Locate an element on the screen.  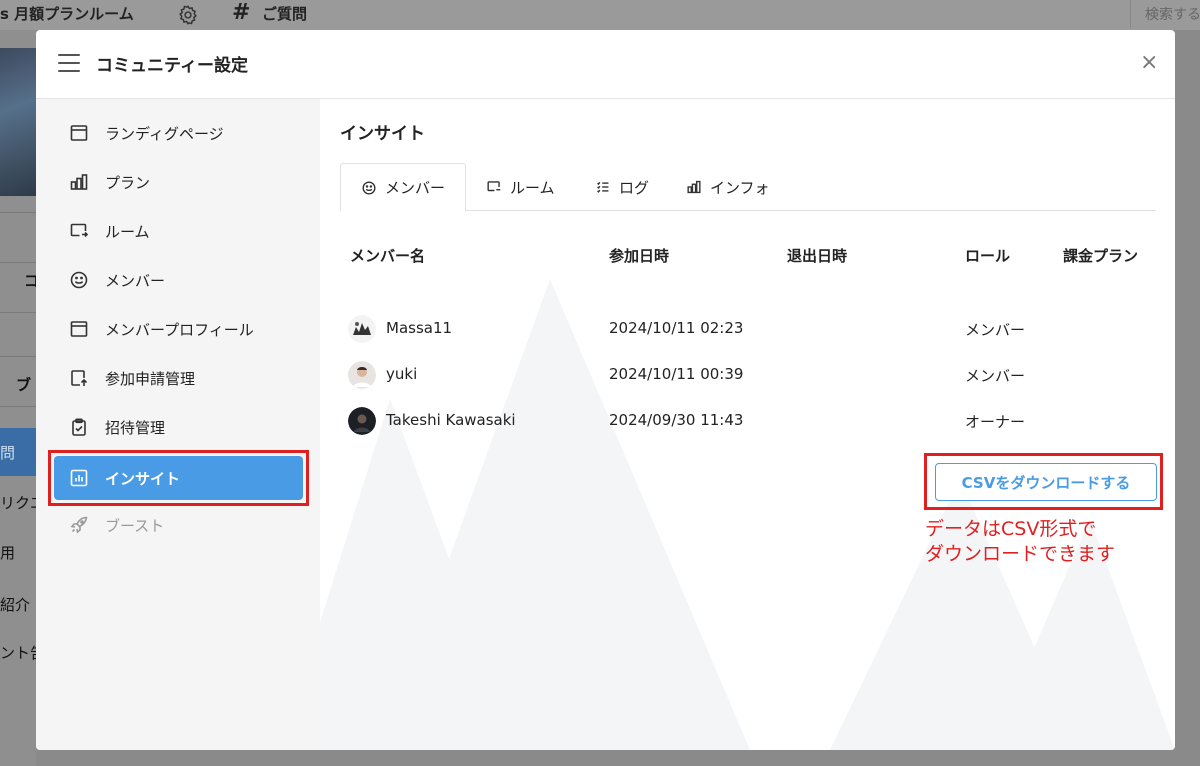
list-icon is located at coordinates (603, 187).